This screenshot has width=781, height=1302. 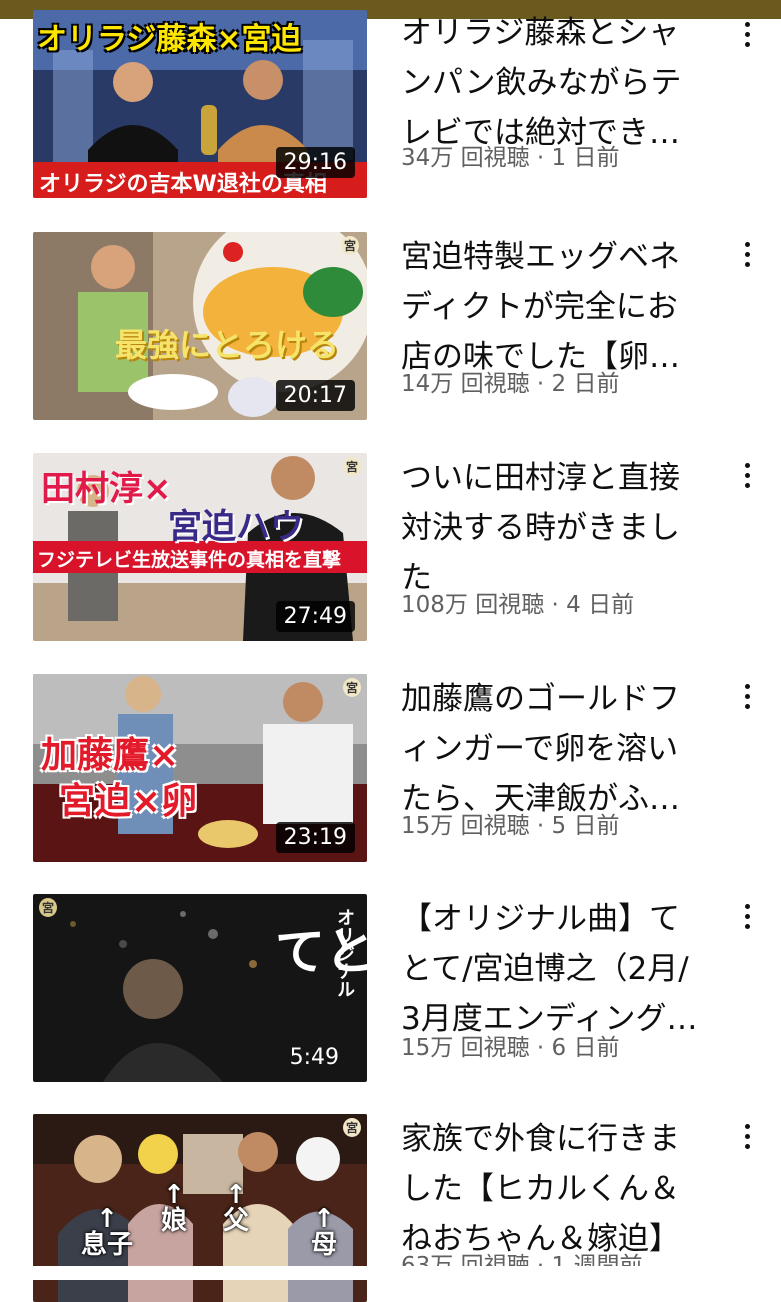 What do you see at coordinates (473, 605) in the screenshot?
I see `view-count: 108万 回視聴` at bounding box center [473, 605].